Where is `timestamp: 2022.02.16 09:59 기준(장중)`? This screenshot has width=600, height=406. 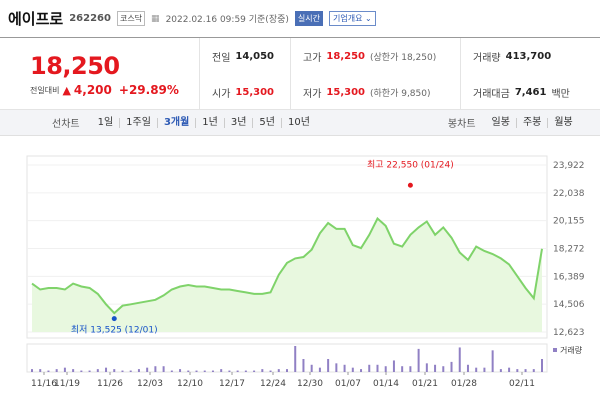 timestamp: 2022.02.16 09:59 기준(장중) is located at coordinates (227, 20).